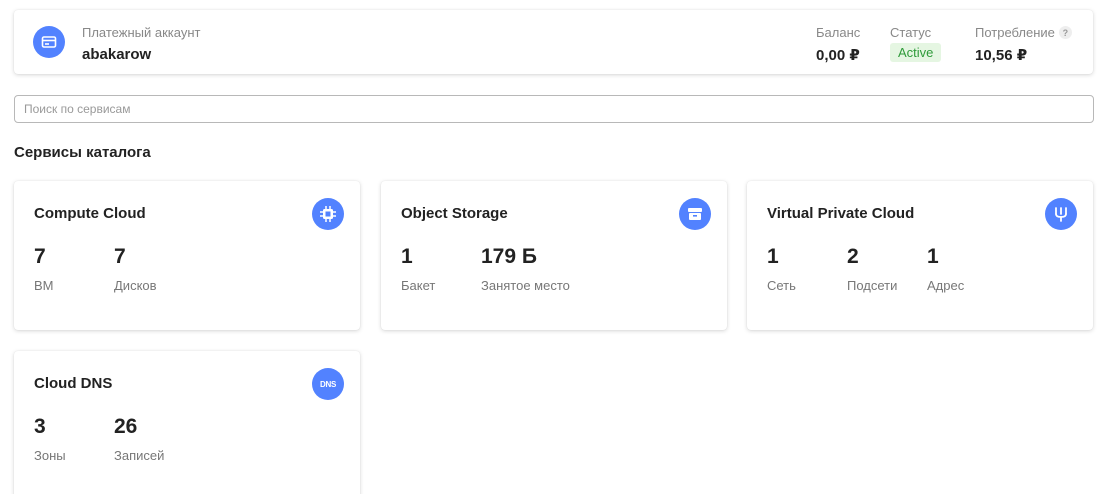 The width and height of the screenshot is (1105, 494). Describe the element at coordinates (90, 213) in the screenshot. I see `service-title: Compute Cloud` at that location.